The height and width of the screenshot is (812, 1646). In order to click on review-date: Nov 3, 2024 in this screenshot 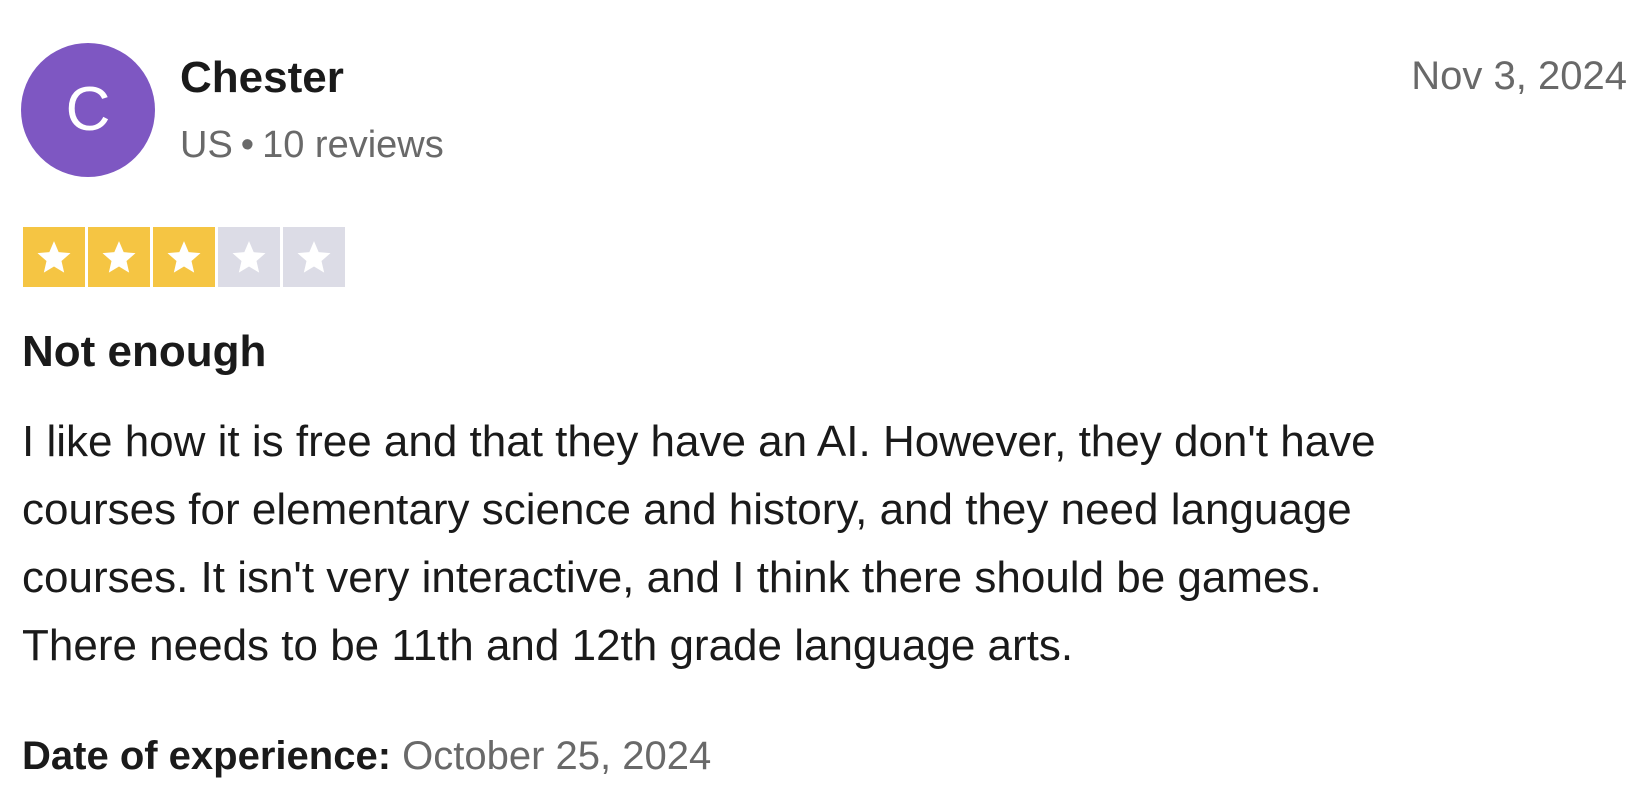, I will do `click(1519, 76)`.